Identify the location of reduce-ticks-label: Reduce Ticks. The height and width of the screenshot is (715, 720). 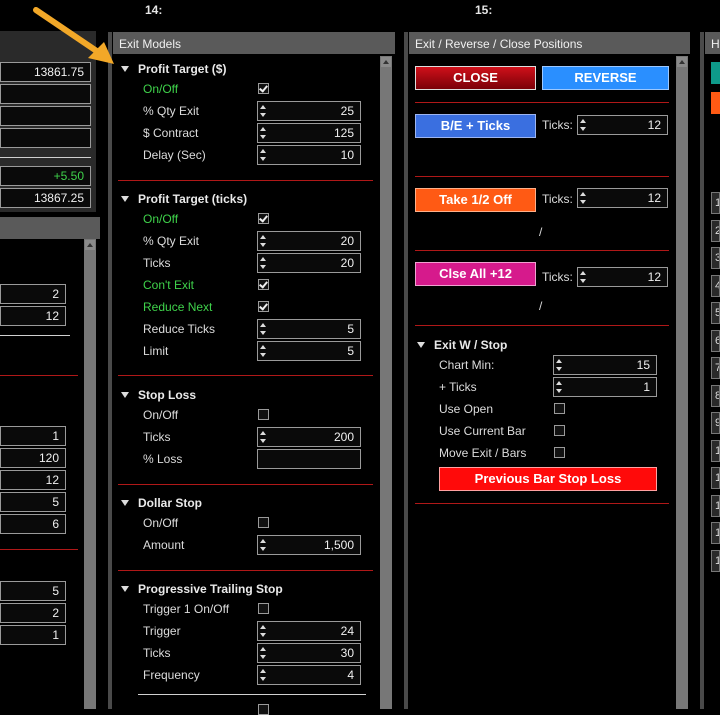
(179, 329).